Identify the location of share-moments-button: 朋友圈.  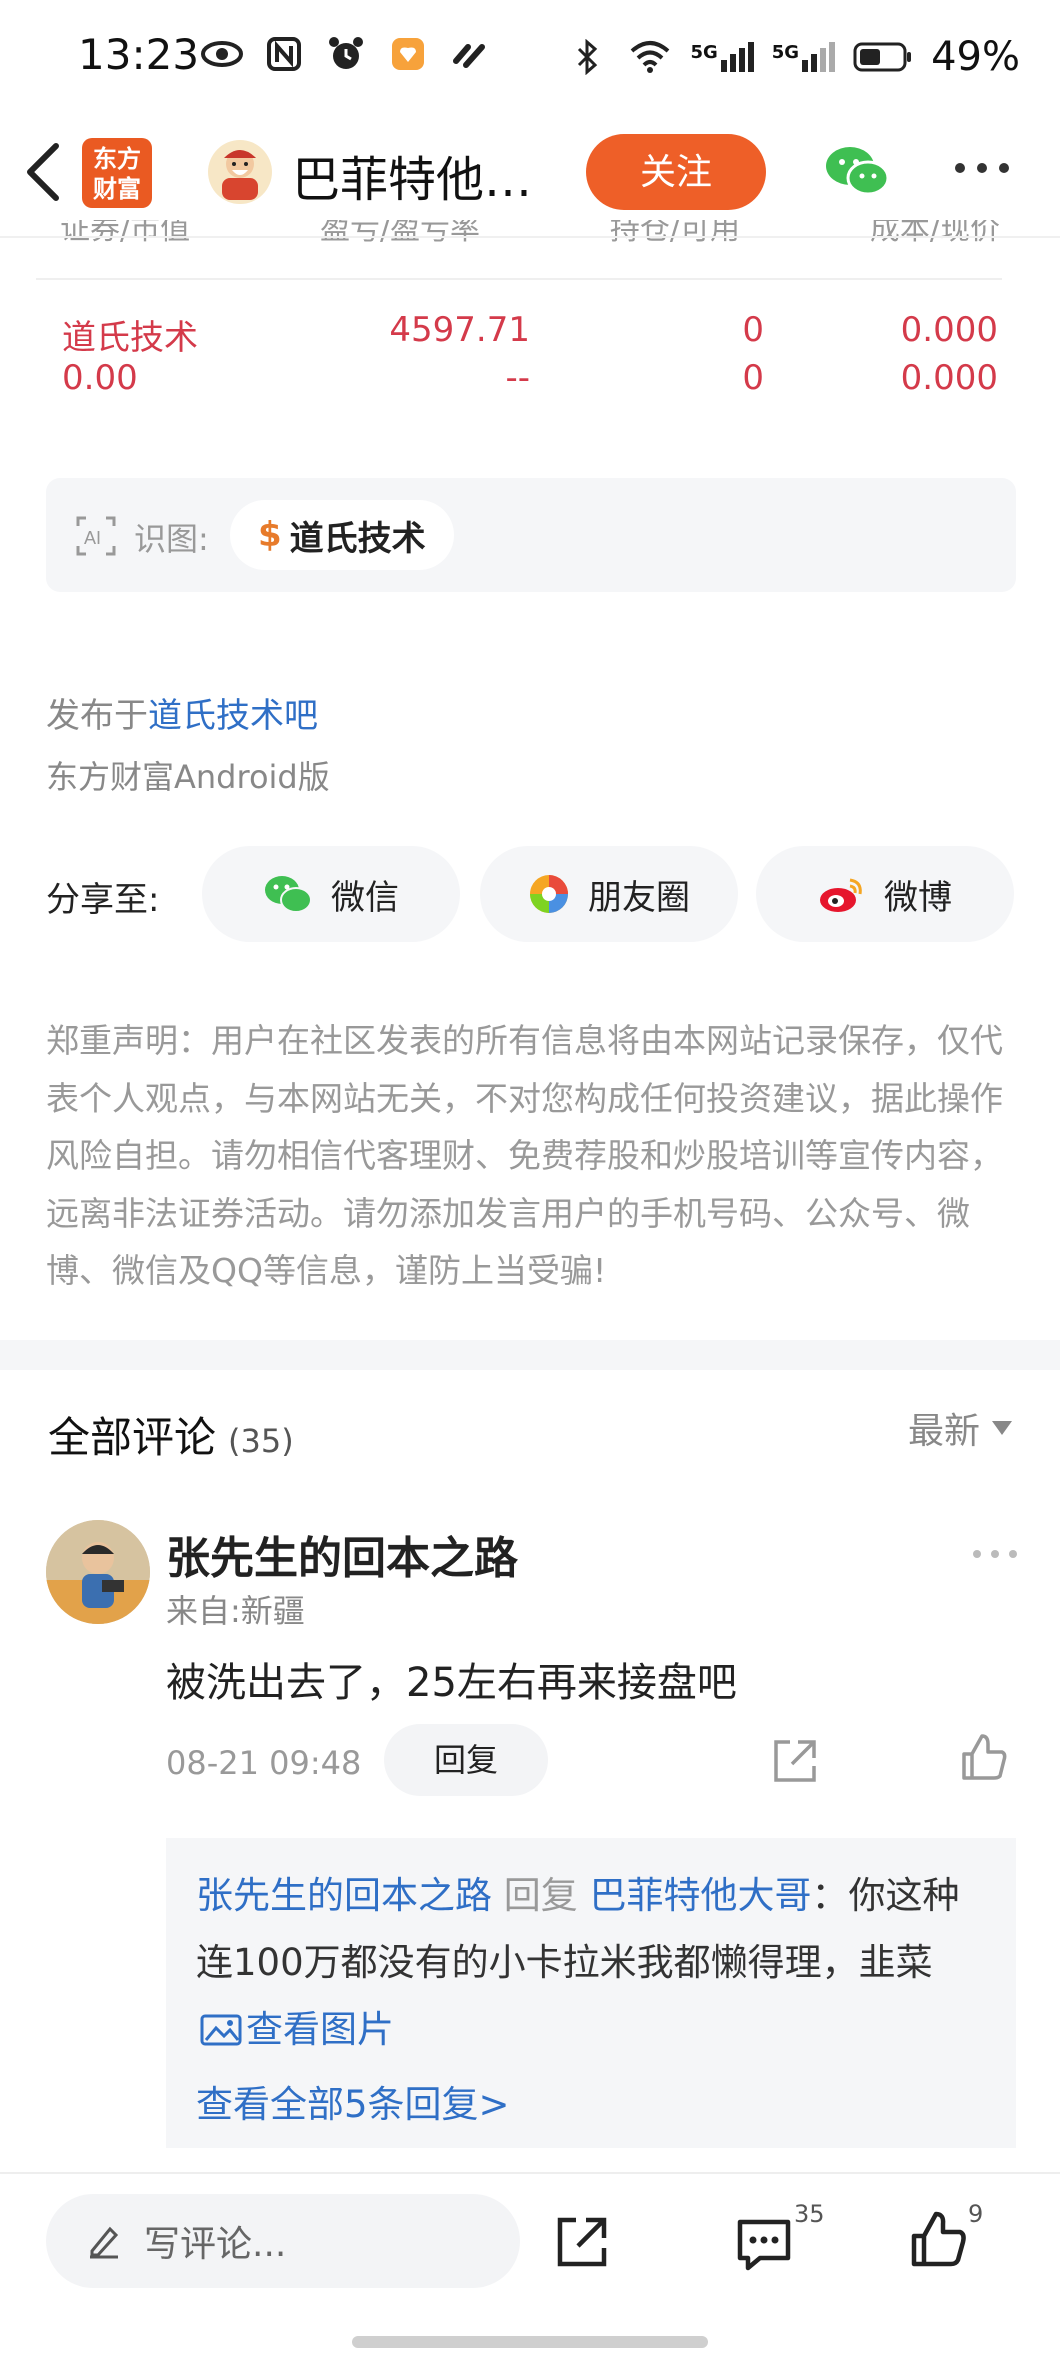
(609, 894).